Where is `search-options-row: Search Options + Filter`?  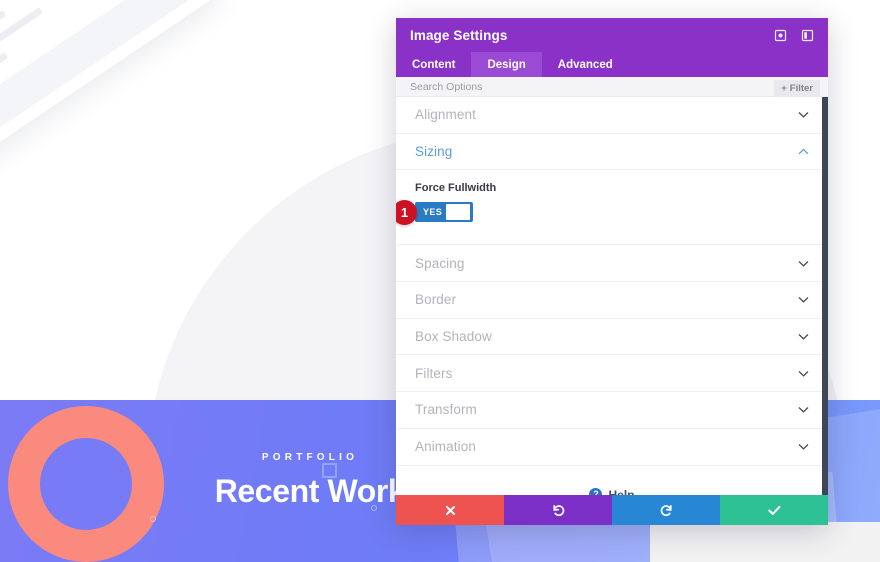
search-options-row: Search Options + Filter is located at coordinates (612, 87).